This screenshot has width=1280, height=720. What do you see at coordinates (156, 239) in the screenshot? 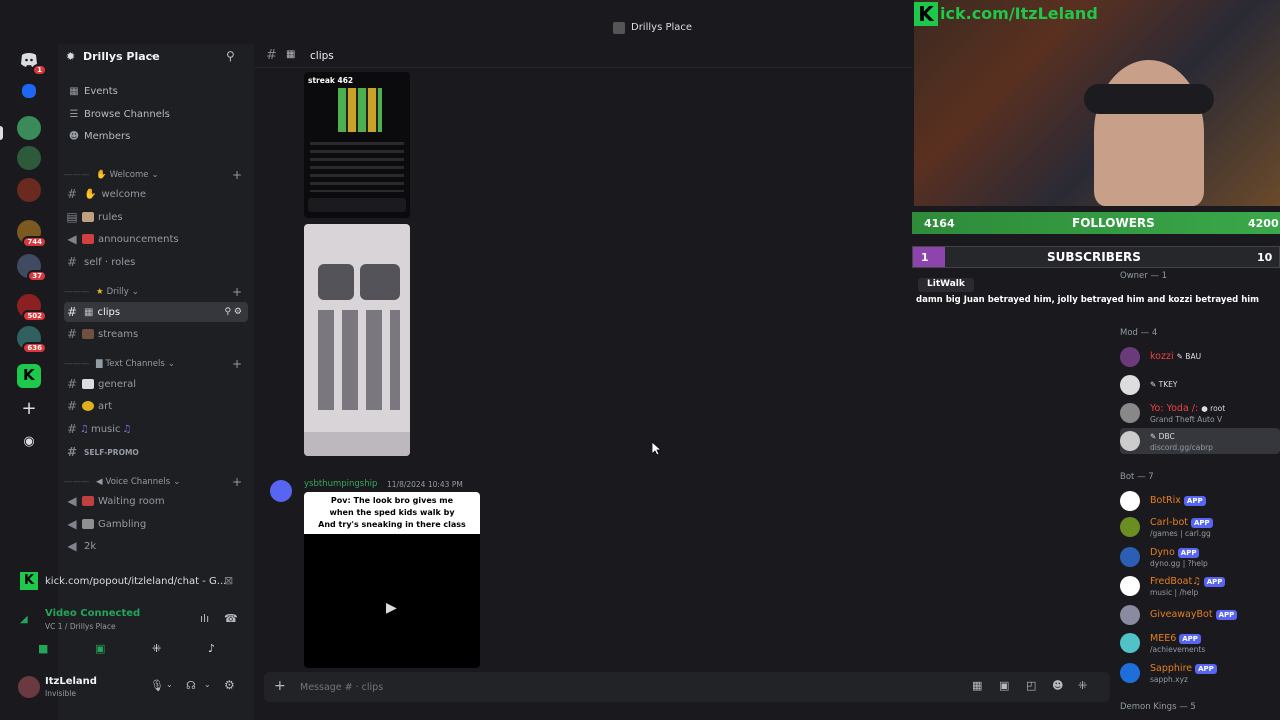
I see `channel-announcements: ◀ announcements` at bounding box center [156, 239].